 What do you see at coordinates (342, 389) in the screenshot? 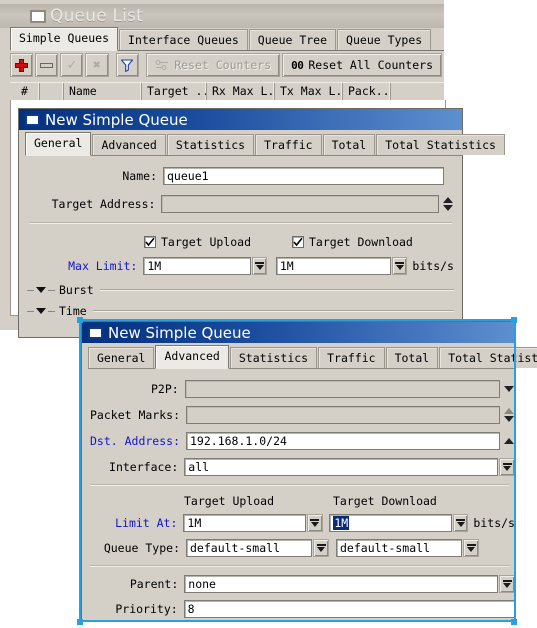
I see `p2p-input` at bounding box center [342, 389].